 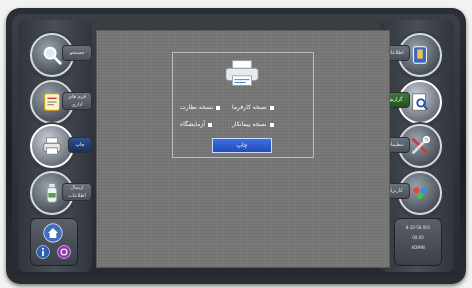 I want to click on status-line-3: ADMIN, so click(x=418, y=247).